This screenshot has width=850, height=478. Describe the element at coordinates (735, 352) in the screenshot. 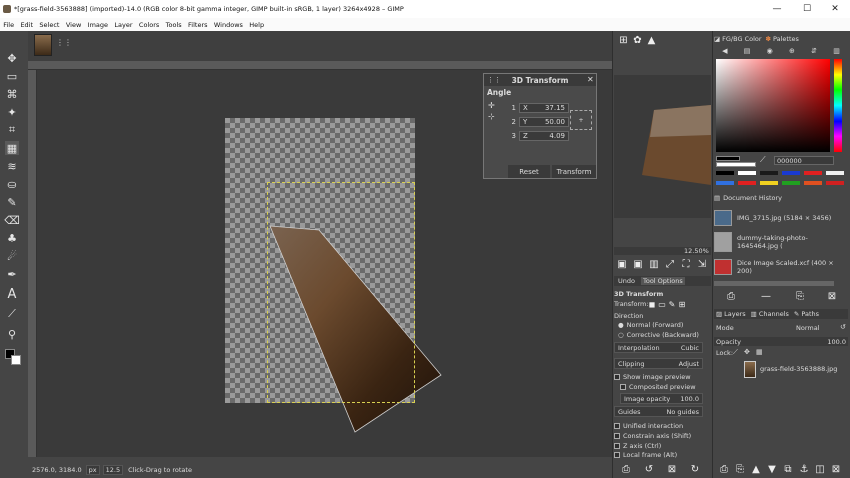

I see `lock-pixels-icon: ⟋` at that location.